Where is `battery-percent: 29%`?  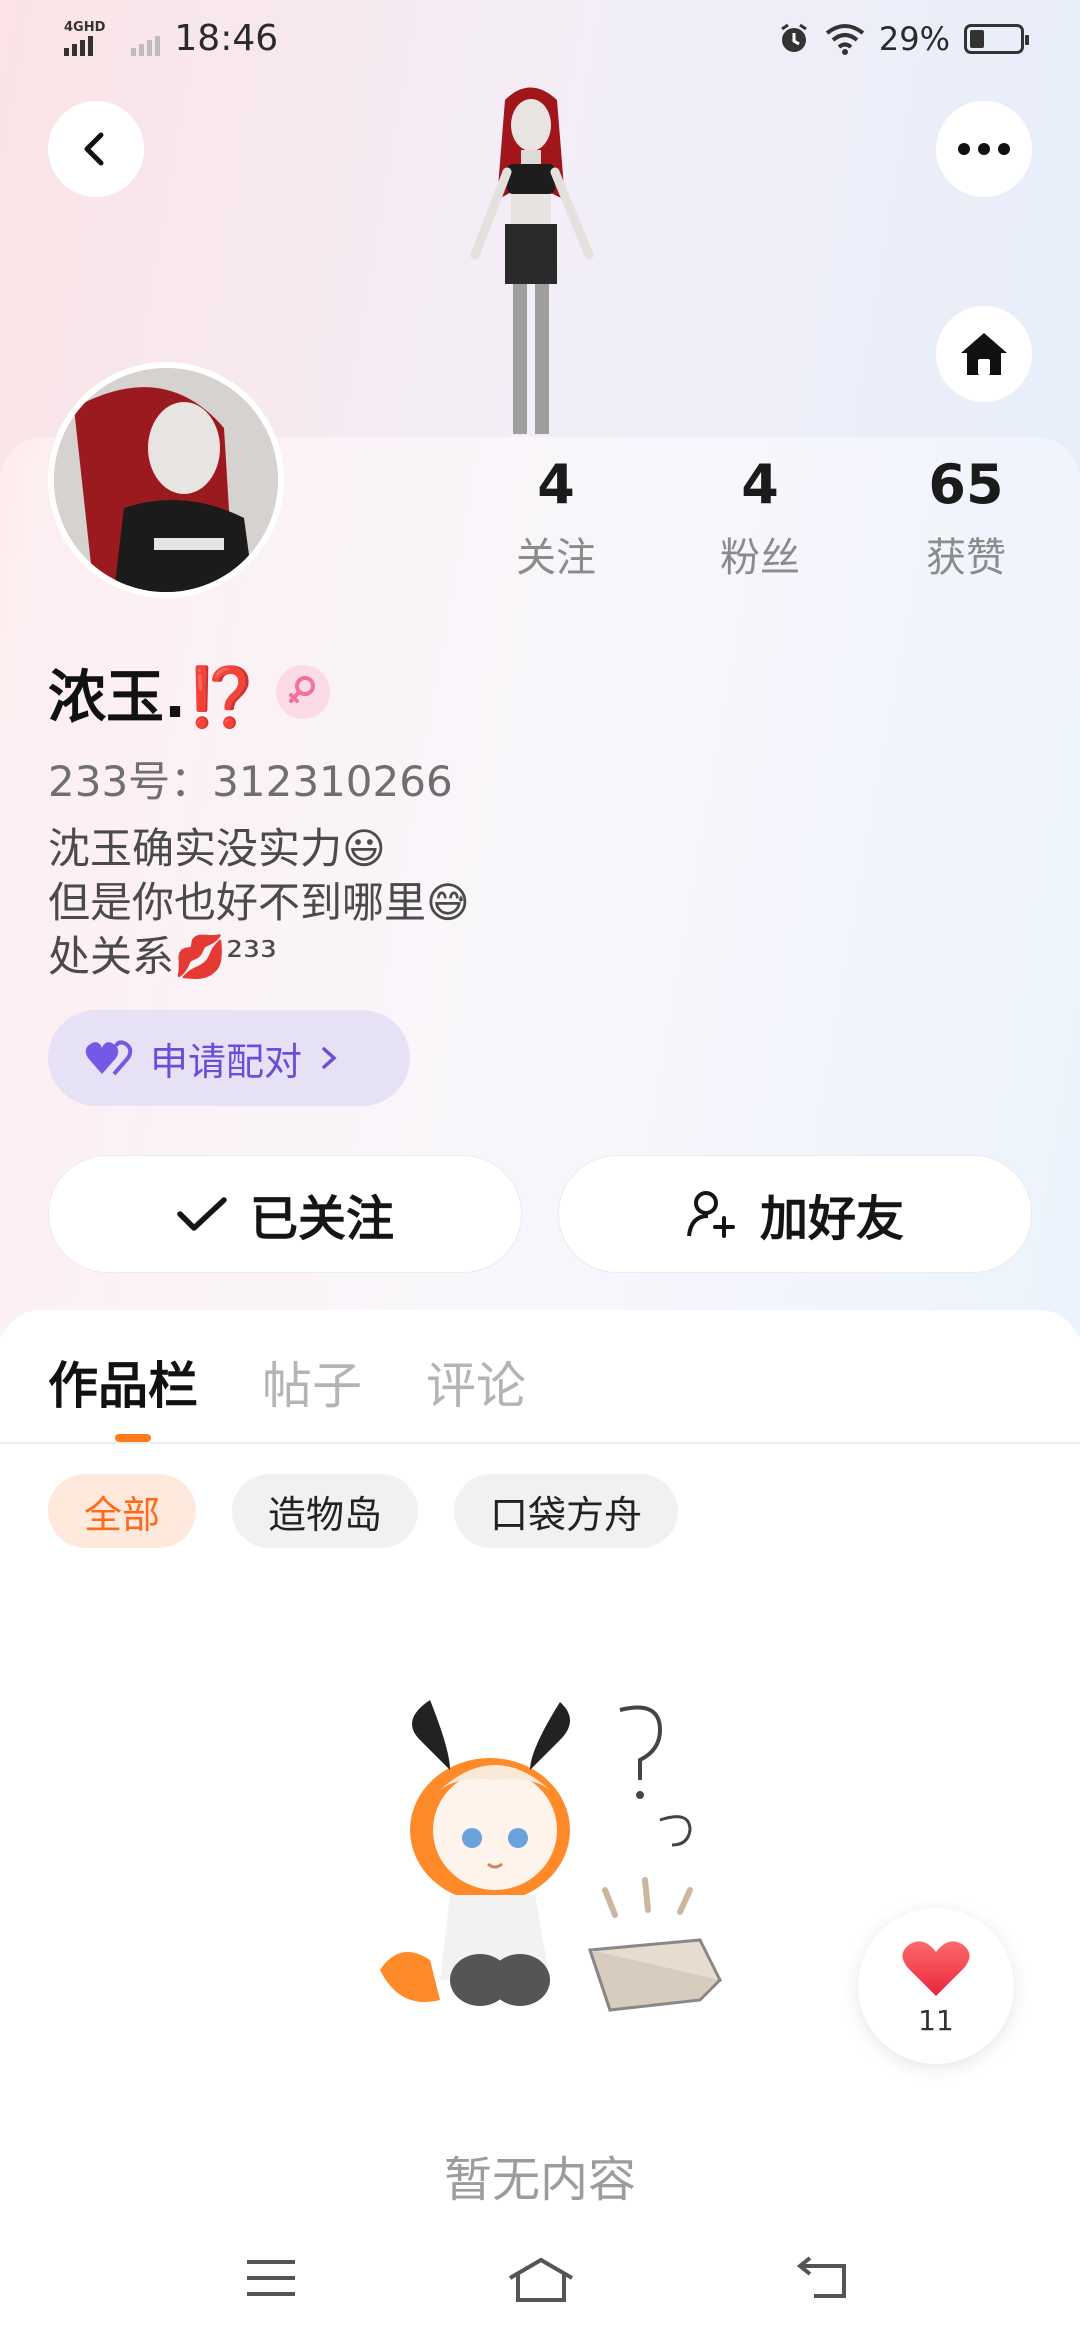
battery-percent: 29% is located at coordinates (914, 39).